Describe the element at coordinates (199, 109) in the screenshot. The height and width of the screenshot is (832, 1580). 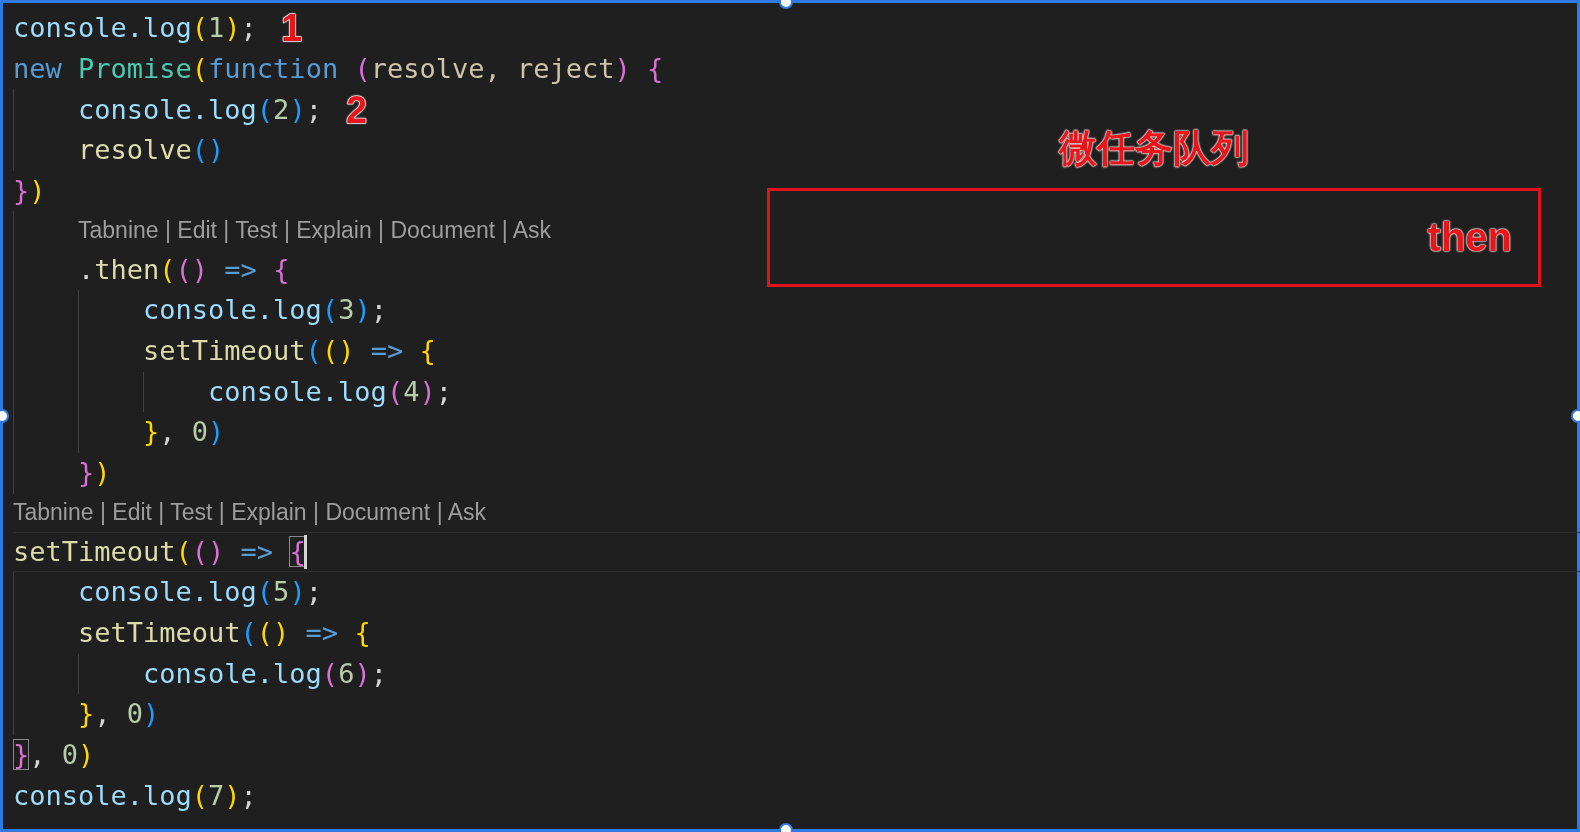
I see `code-line: console.log(2);` at that location.